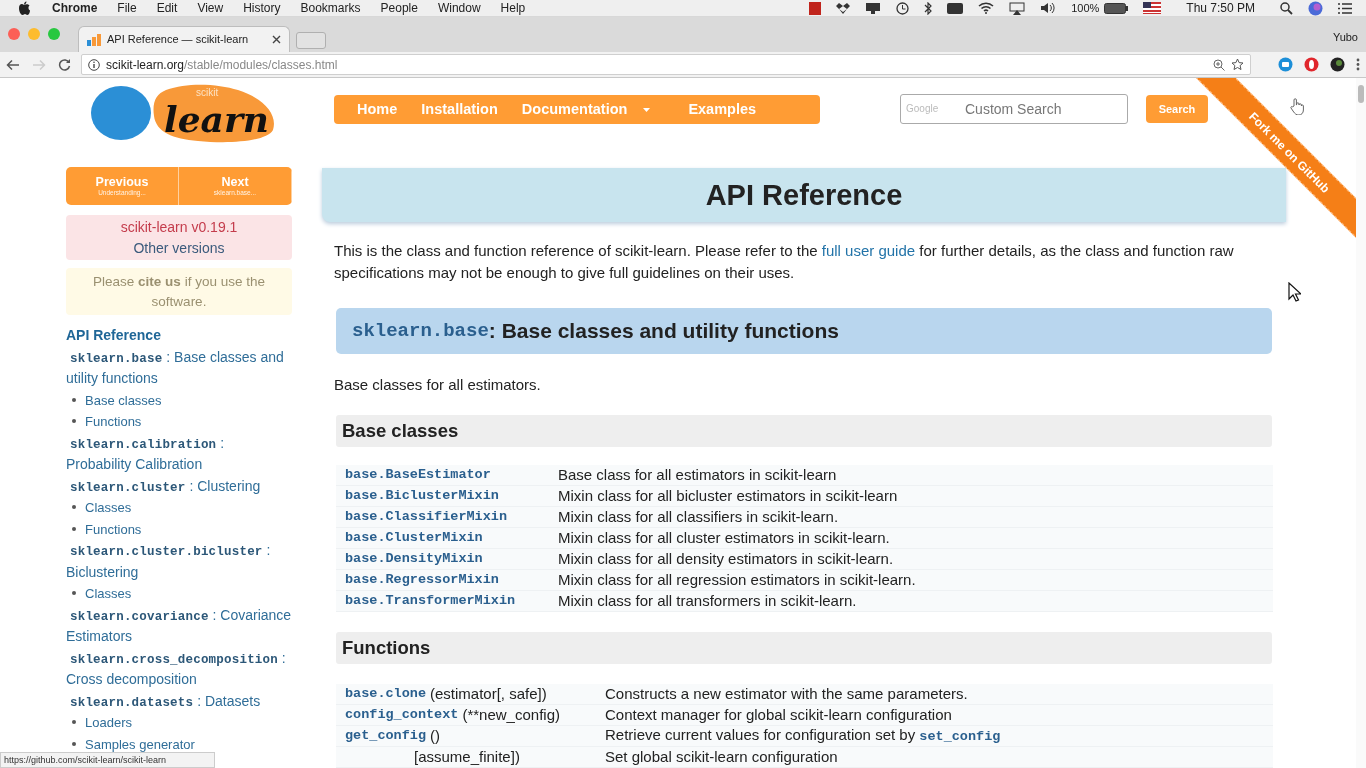  Describe the element at coordinates (179, 486) in the screenshot. I see `toc-link: sklearn.cluster : Clustering` at that location.